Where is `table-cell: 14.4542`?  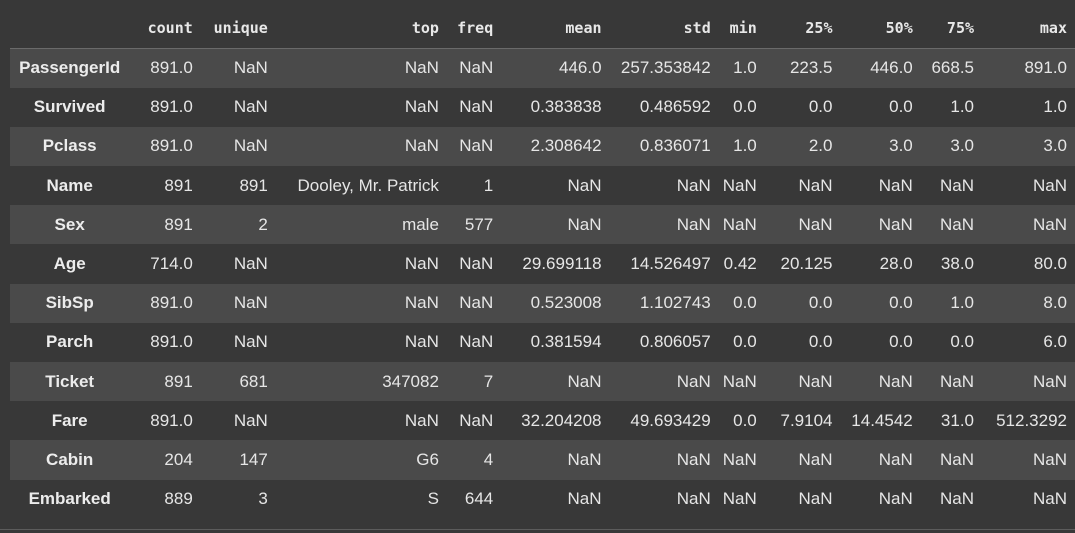 table-cell: 14.4542 is located at coordinates (882, 420).